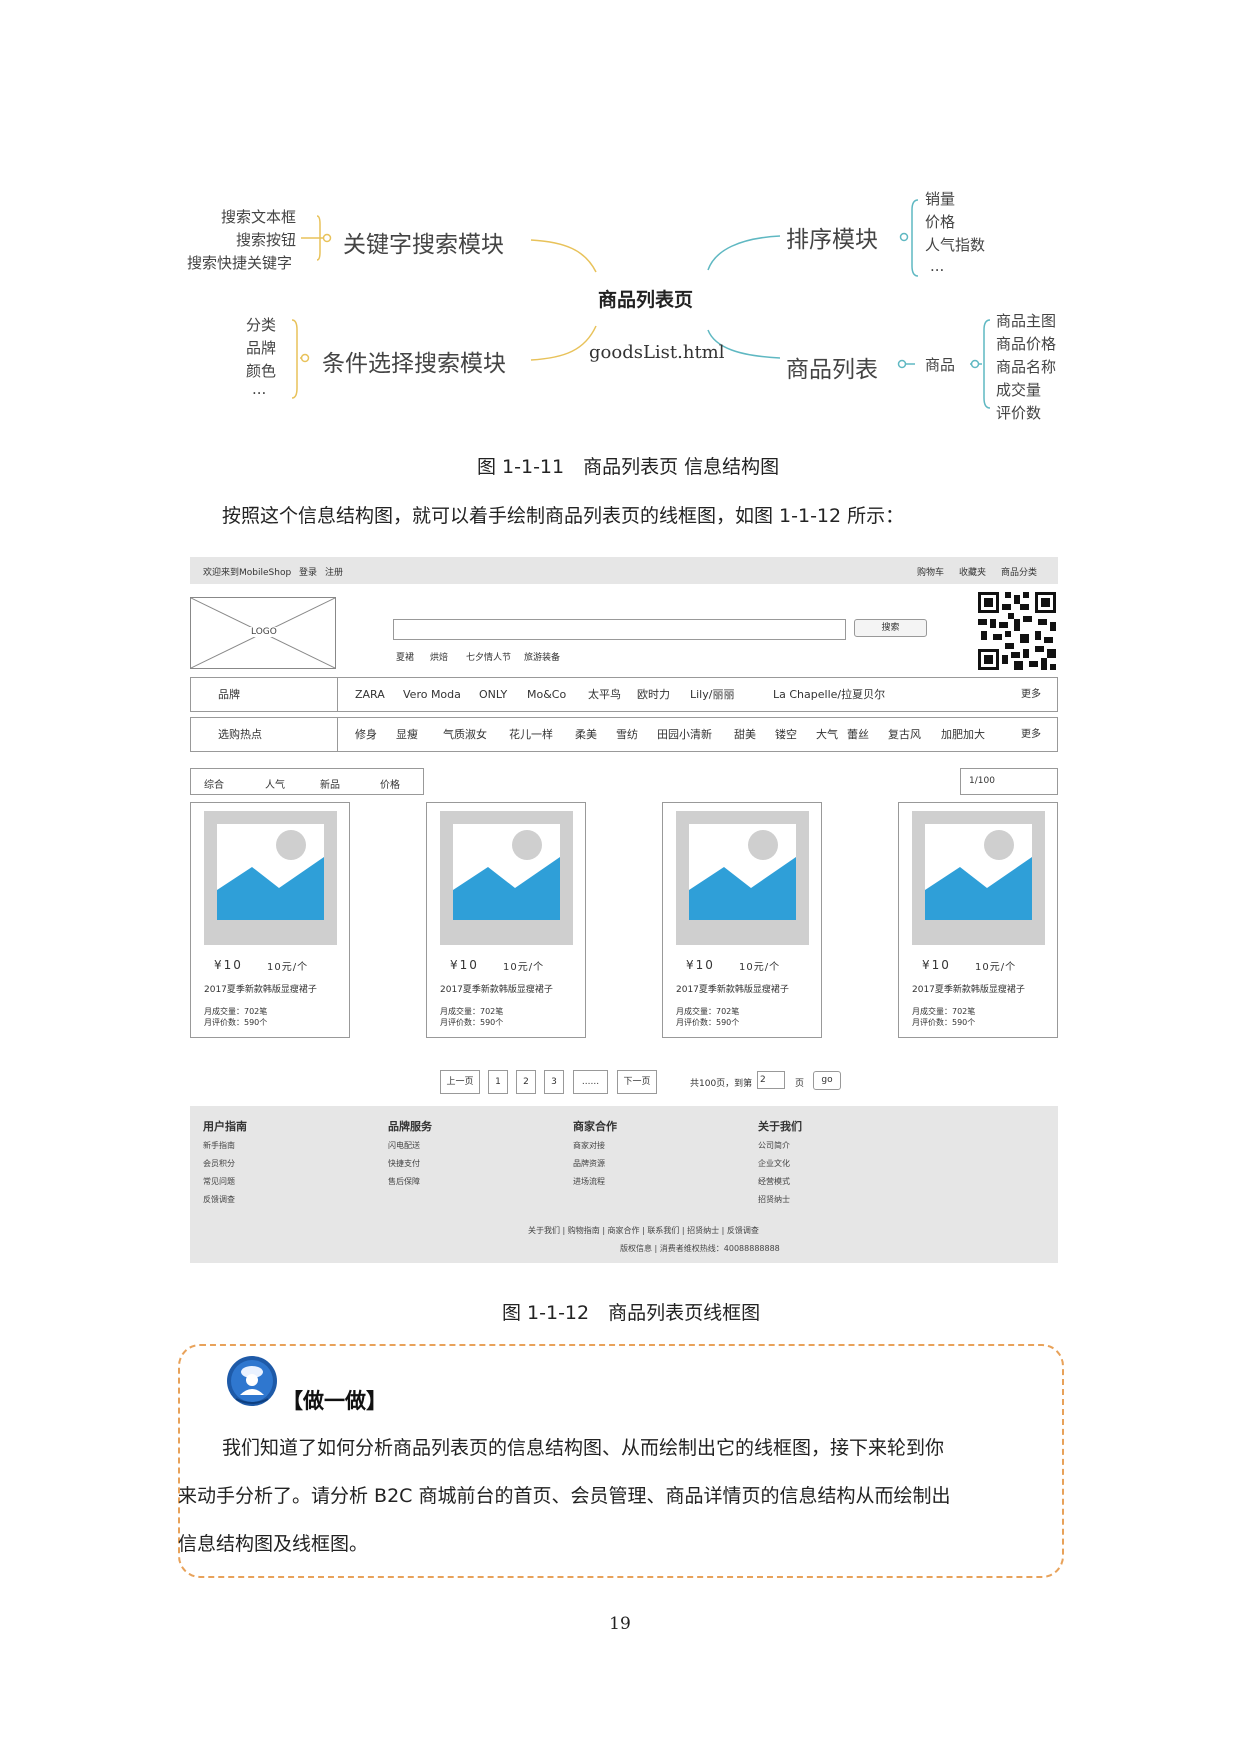  Describe the element at coordinates (595, 1185) in the screenshot. I see `footer-link: 进场流程` at that location.